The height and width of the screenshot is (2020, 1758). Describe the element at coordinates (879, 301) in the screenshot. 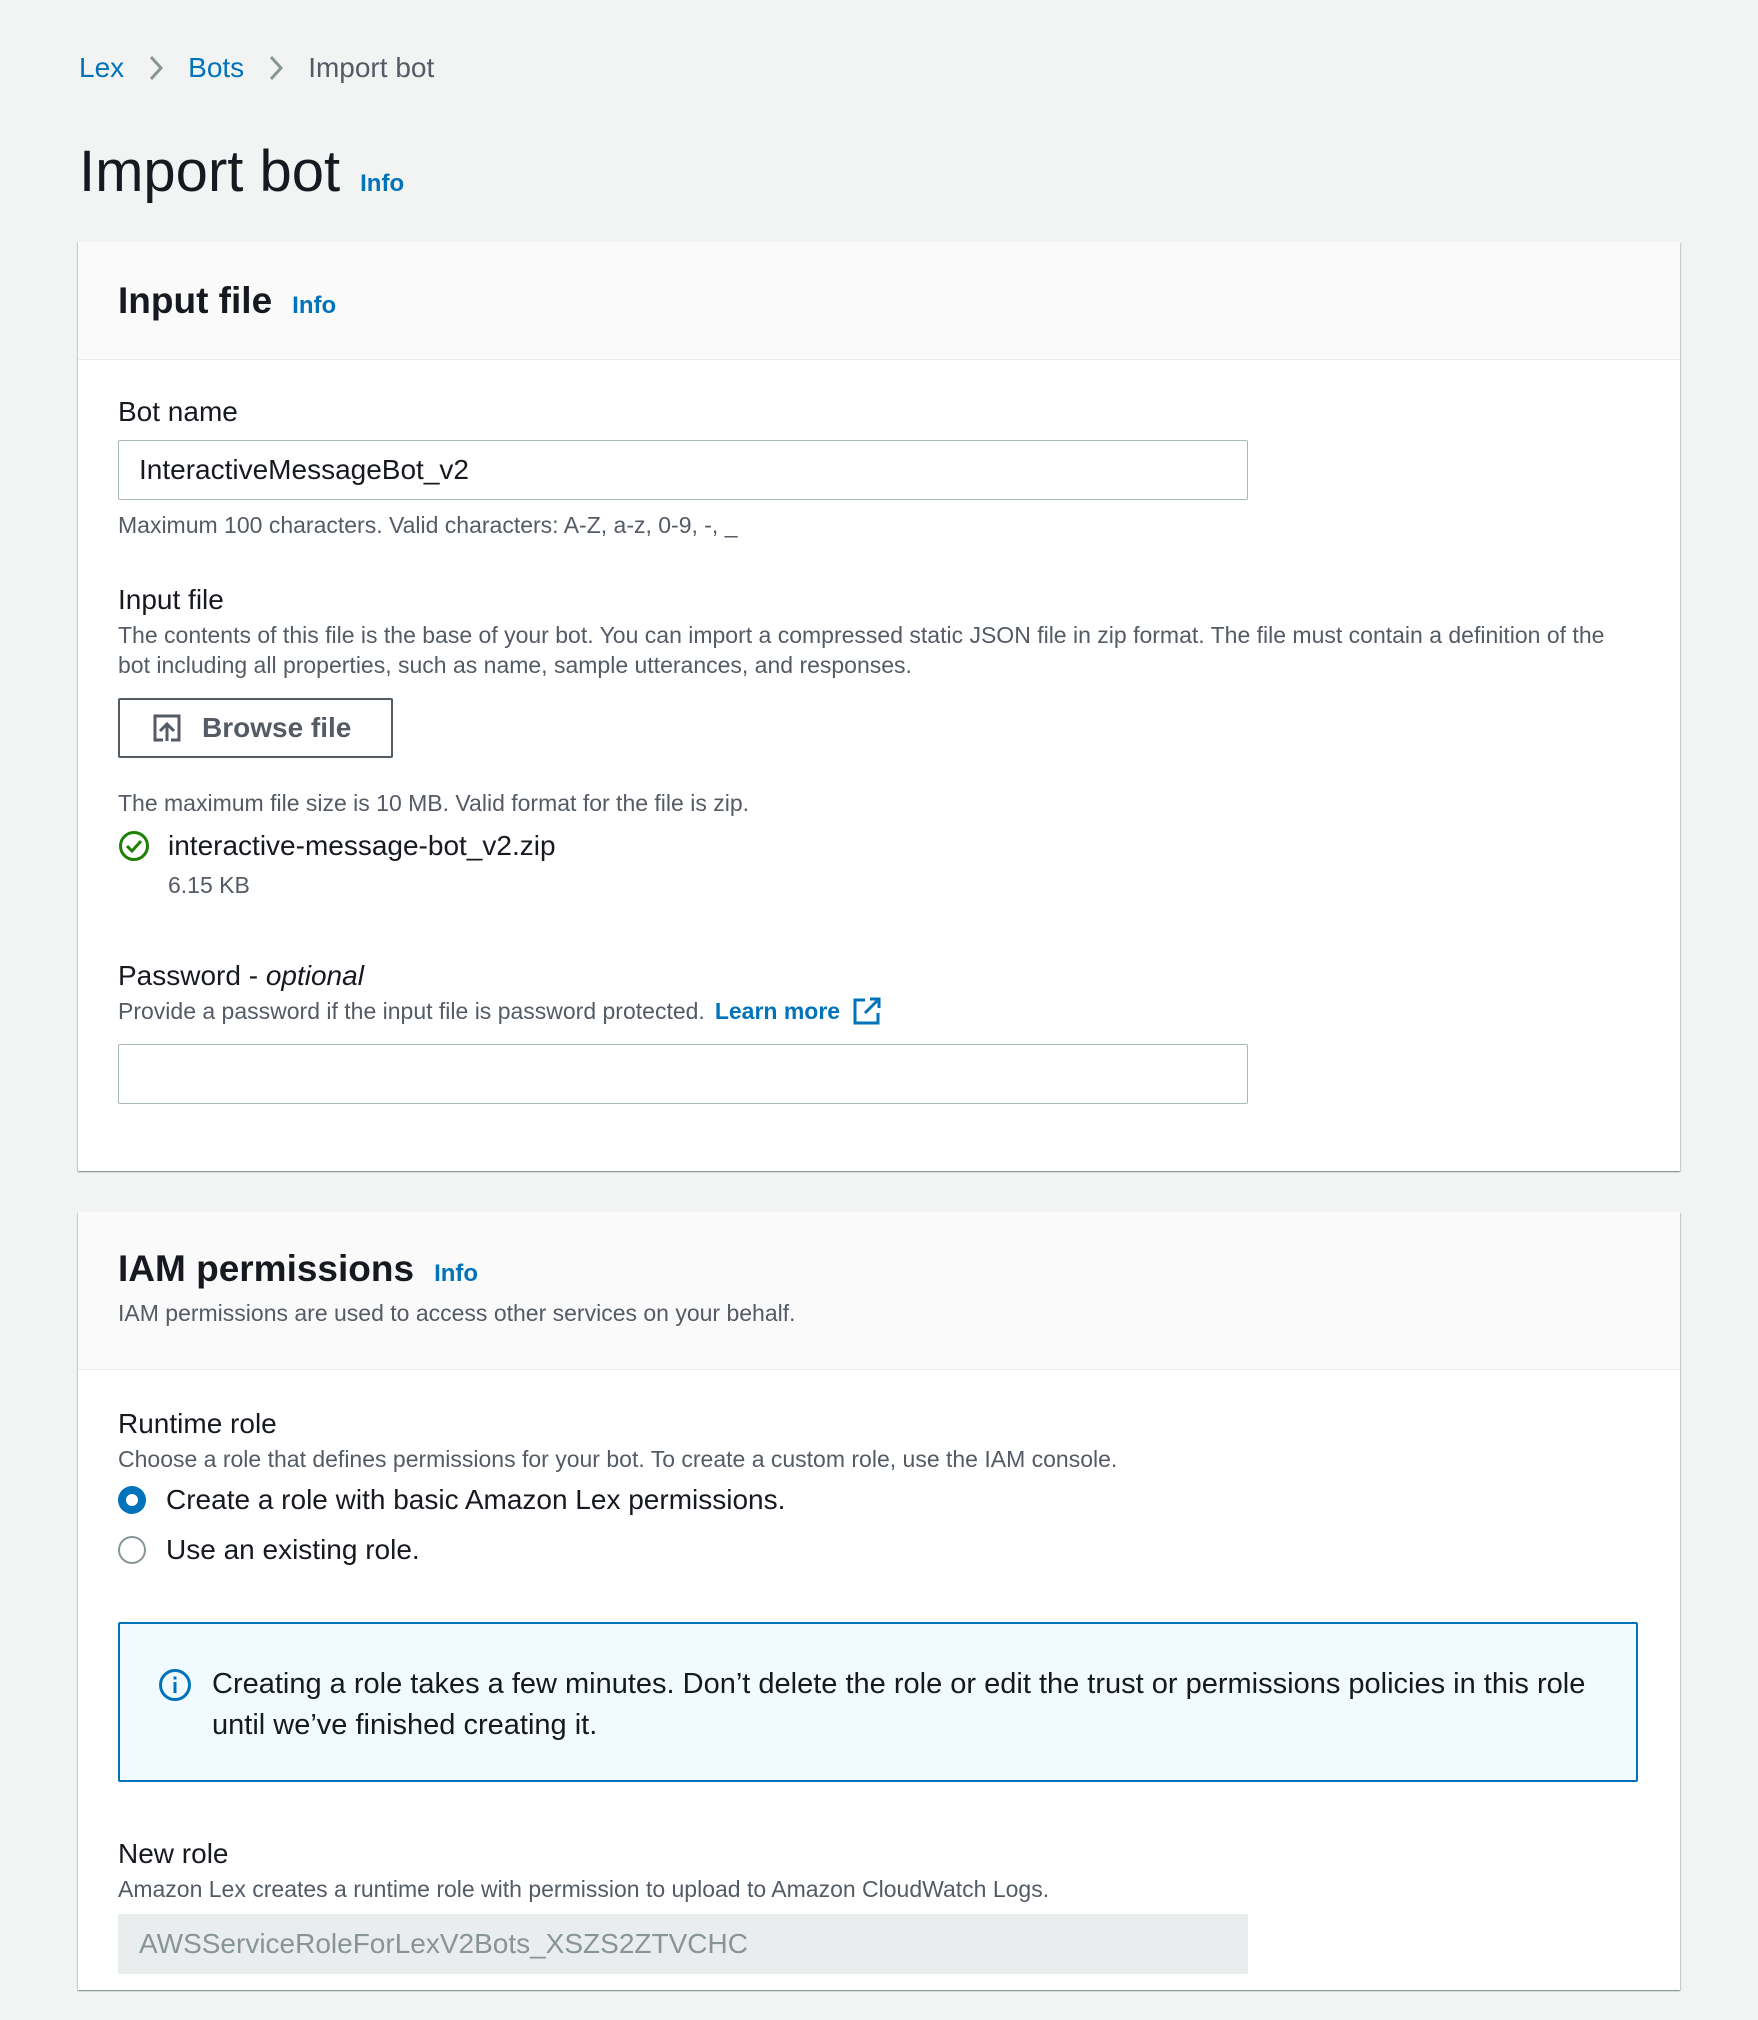

I see `input-file-panel-header: Input file Info` at that location.